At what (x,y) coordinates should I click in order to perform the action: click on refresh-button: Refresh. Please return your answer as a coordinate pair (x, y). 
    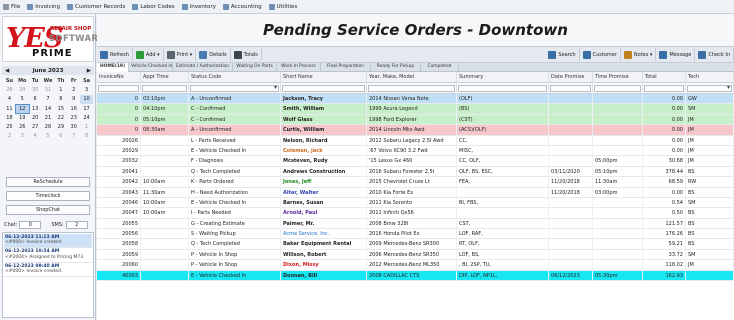
    Looking at the image, I should click on (115, 54).